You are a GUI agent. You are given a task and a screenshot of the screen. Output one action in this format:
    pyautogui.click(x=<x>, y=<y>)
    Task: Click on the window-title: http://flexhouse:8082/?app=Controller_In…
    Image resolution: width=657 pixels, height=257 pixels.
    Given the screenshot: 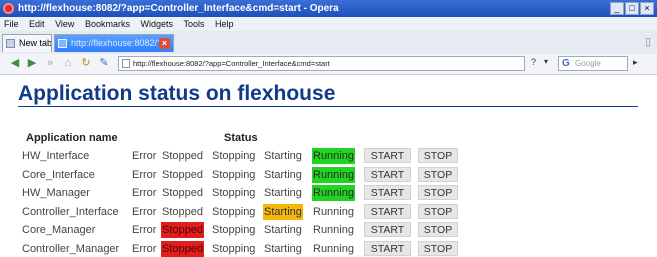 What is the action you would take?
    pyautogui.click(x=178, y=8)
    